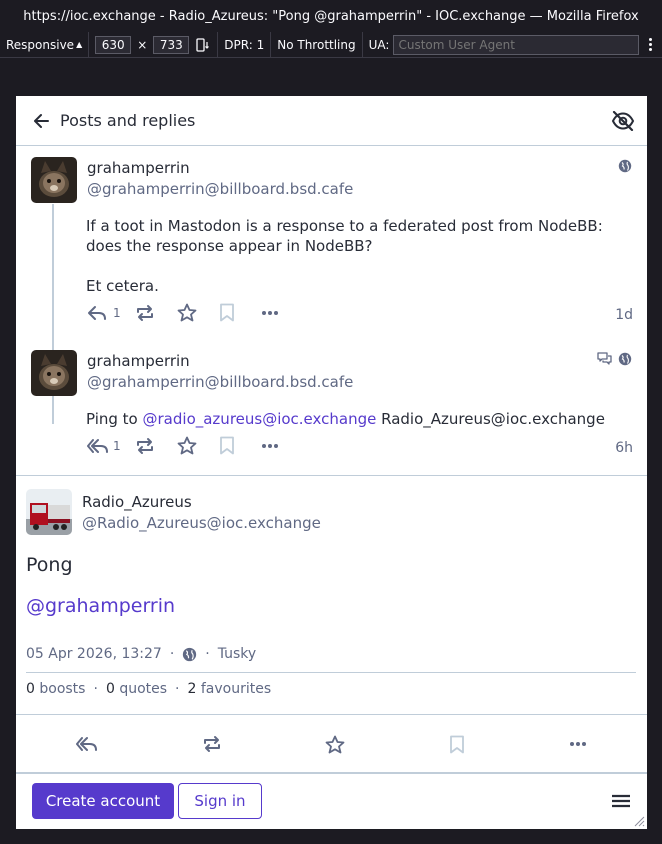  I want to click on status-time: 1d, so click(624, 315).